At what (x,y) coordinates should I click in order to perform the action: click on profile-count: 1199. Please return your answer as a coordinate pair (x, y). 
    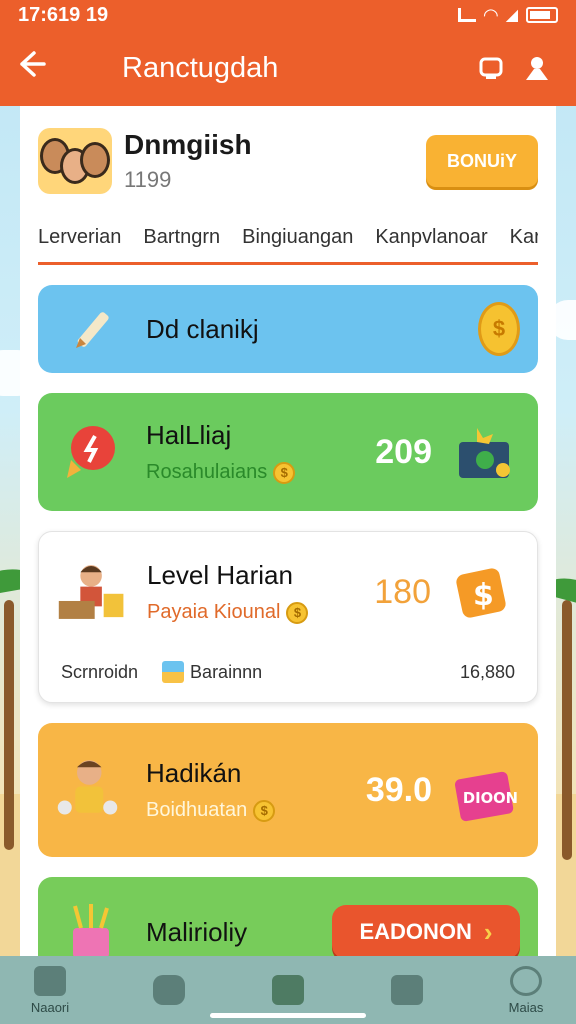
    Looking at the image, I should click on (148, 179).